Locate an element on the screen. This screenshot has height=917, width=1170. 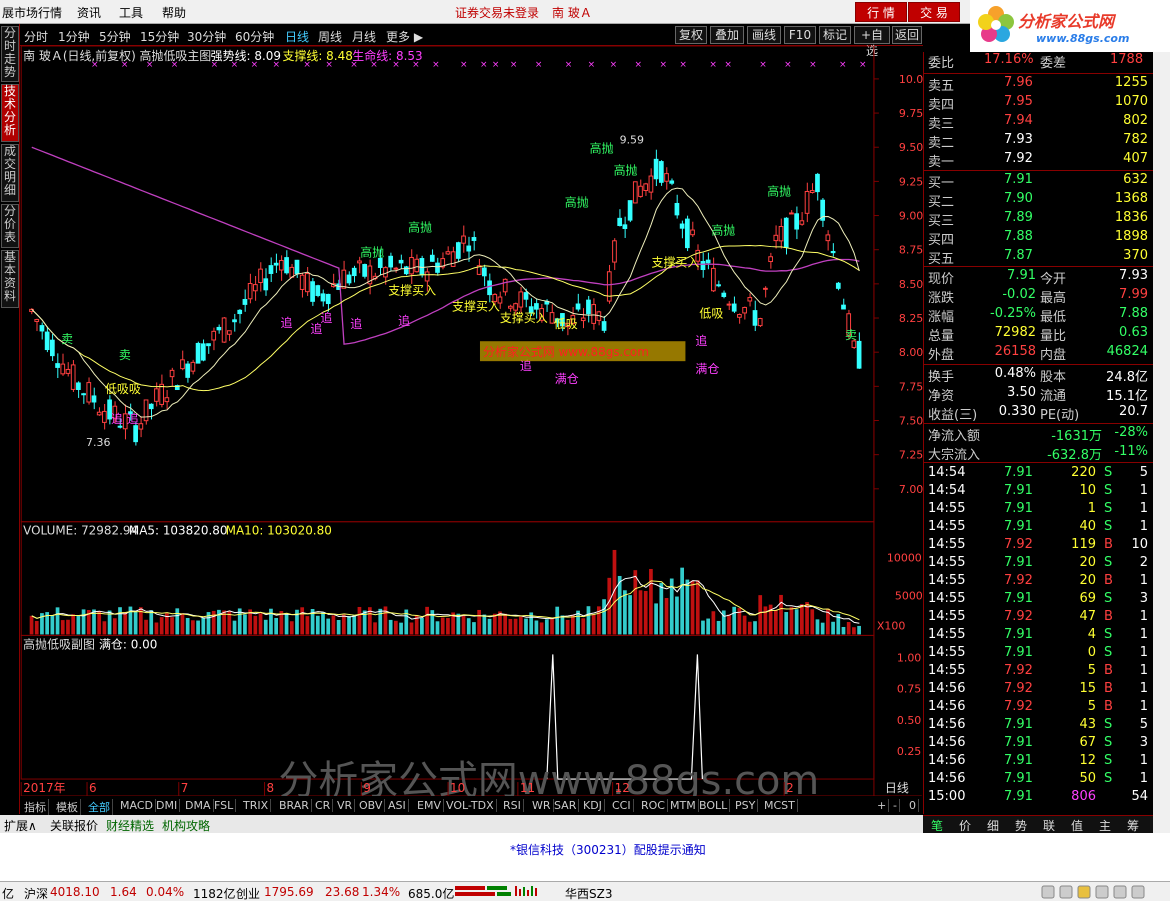
back-button: 返回 is located at coordinates (907, 35).